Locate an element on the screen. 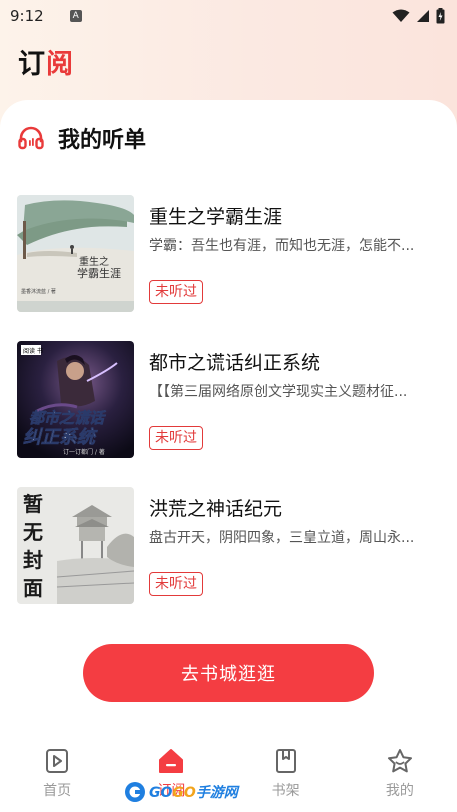 The height and width of the screenshot is (812, 457). star-icon is located at coordinates (399, 761).